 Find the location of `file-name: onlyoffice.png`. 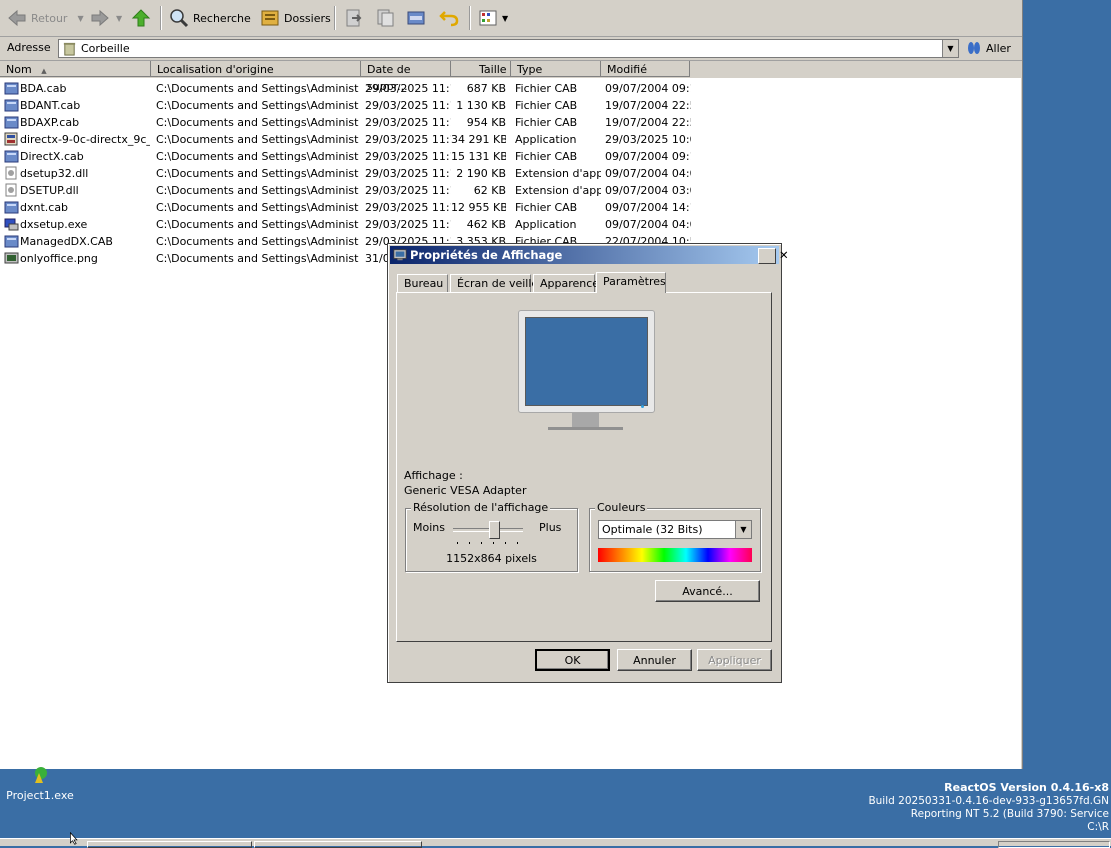

file-name: onlyoffice.png is located at coordinates (59, 258).